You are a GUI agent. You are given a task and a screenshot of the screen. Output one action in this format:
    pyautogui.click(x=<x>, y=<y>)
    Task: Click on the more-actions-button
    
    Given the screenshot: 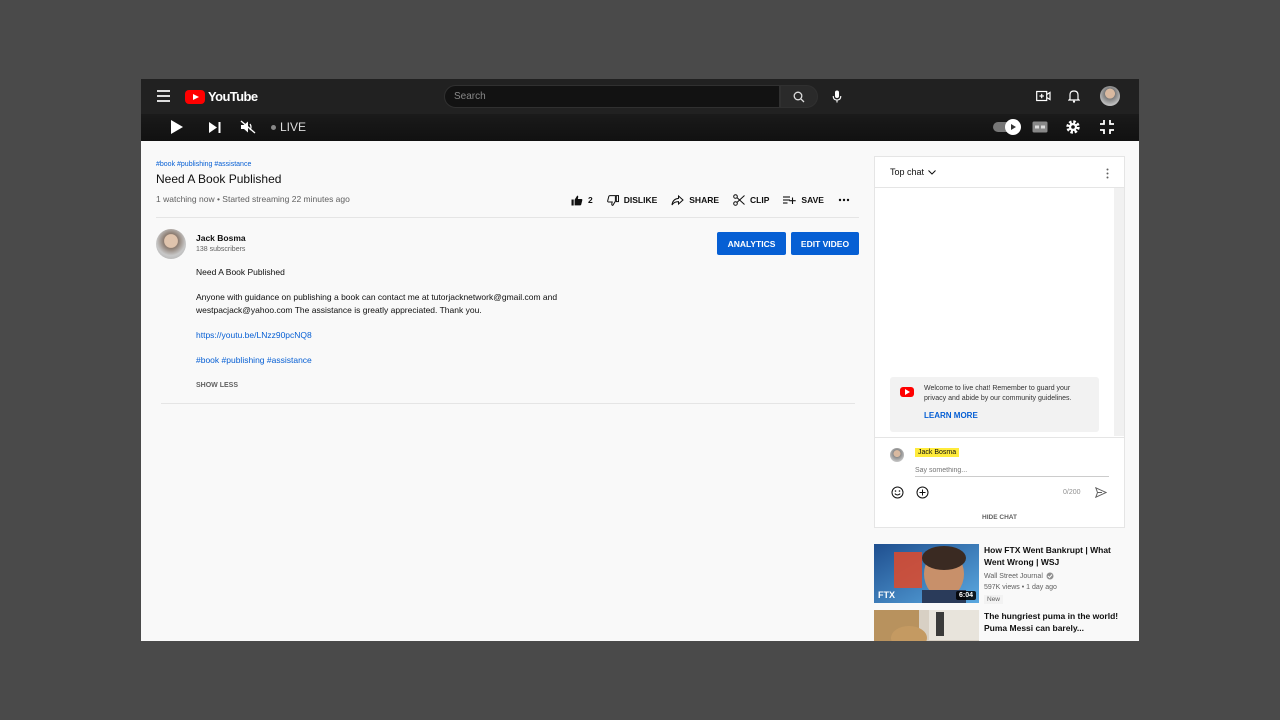 What is the action you would take?
    pyautogui.click(x=844, y=200)
    